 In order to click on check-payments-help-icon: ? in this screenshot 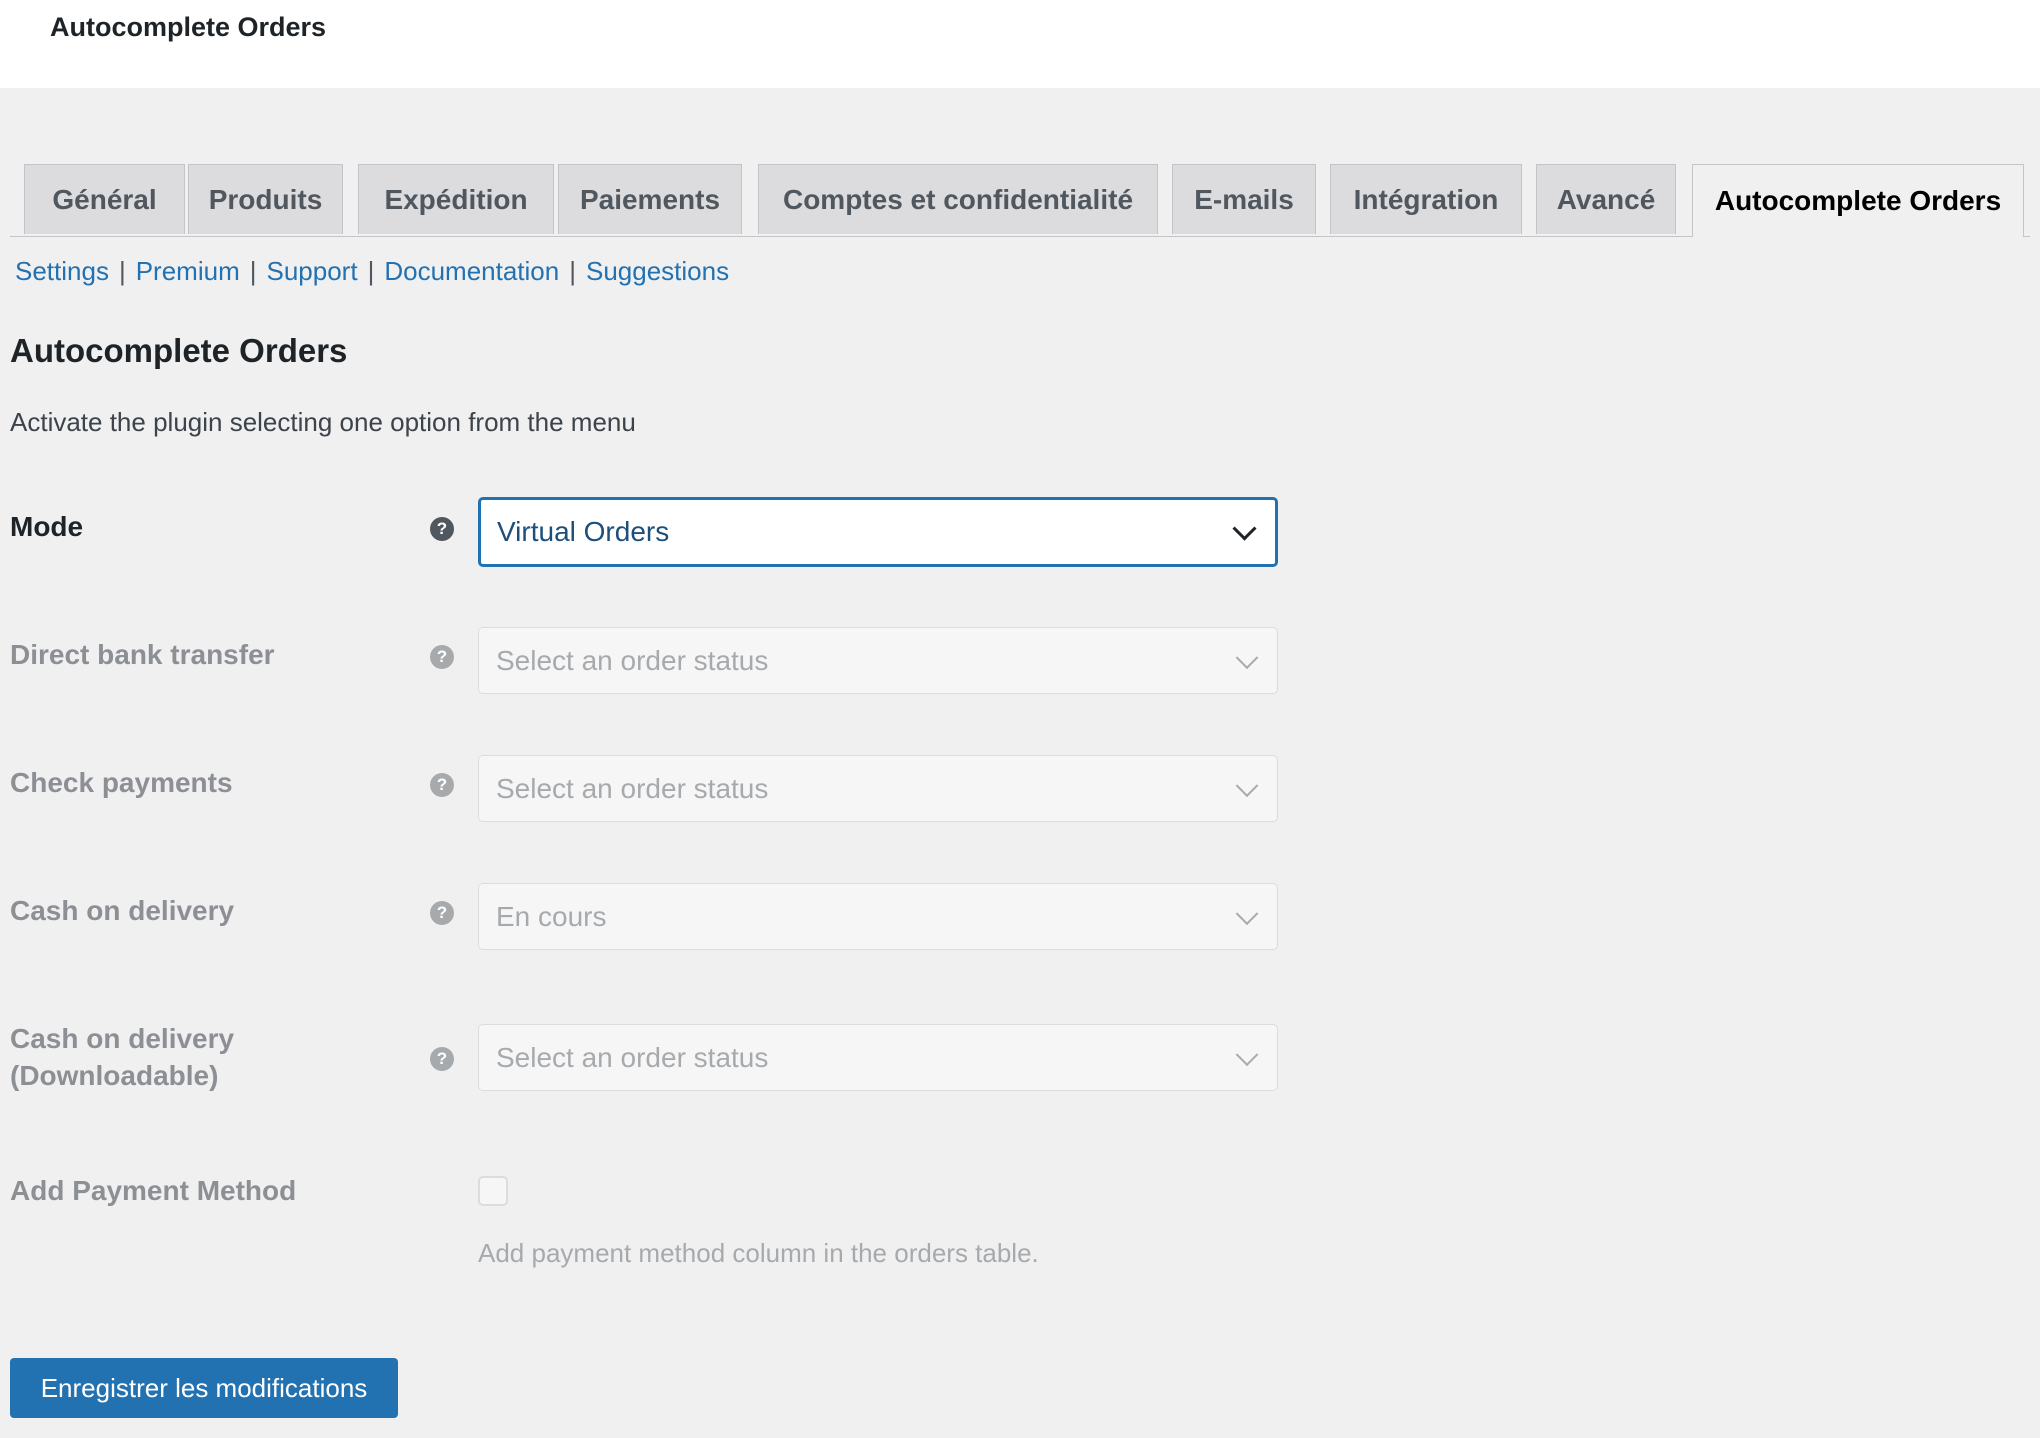, I will do `click(442, 785)`.